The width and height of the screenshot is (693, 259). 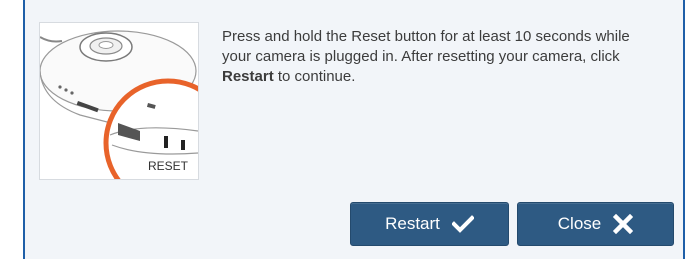 I want to click on checkmark-icon, so click(x=462, y=224).